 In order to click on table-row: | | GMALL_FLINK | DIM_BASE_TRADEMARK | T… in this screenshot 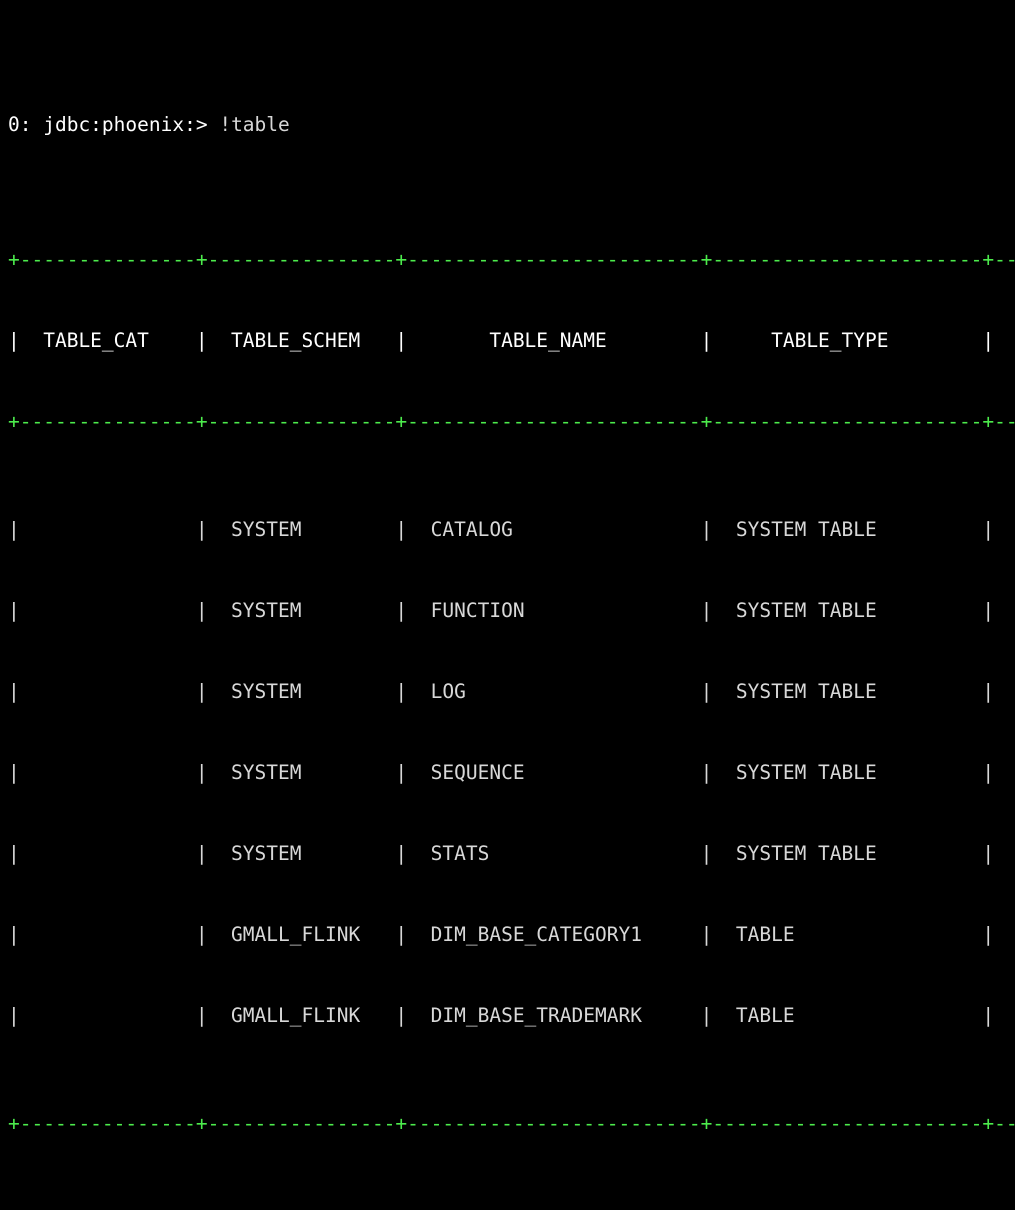, I will do `click(501, 1015)`.